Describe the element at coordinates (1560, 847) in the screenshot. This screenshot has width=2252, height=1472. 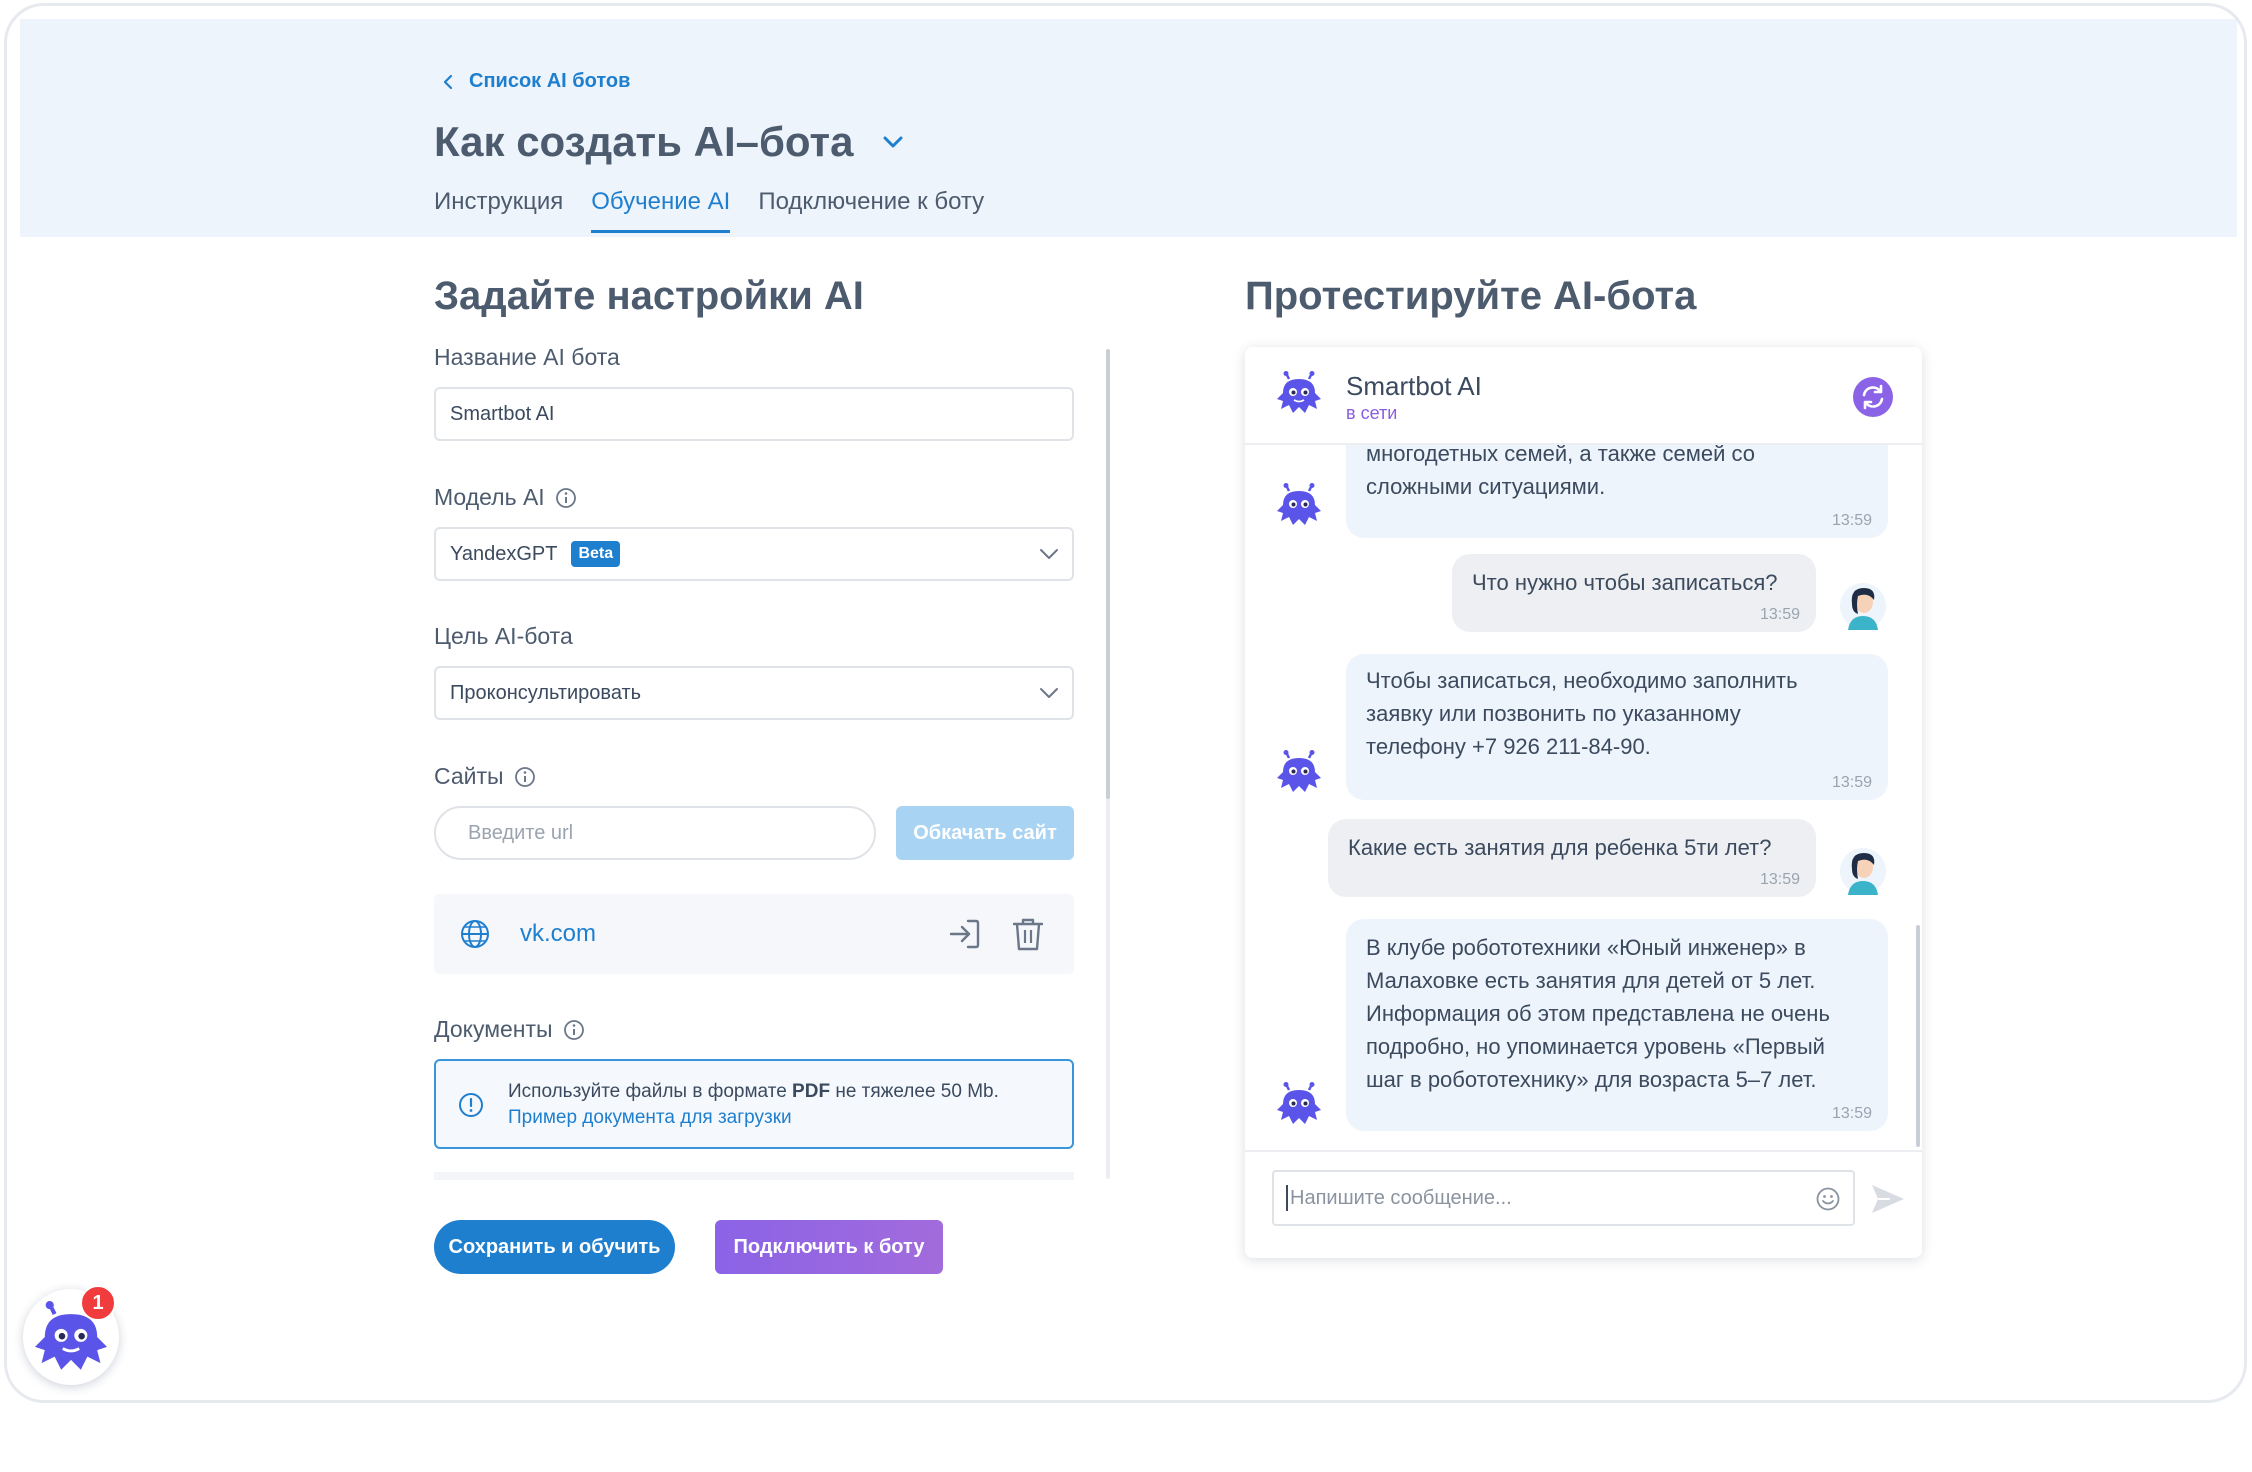
I see `message-line: Какие есть занятия для ребенка 5ти лет?` at that location.